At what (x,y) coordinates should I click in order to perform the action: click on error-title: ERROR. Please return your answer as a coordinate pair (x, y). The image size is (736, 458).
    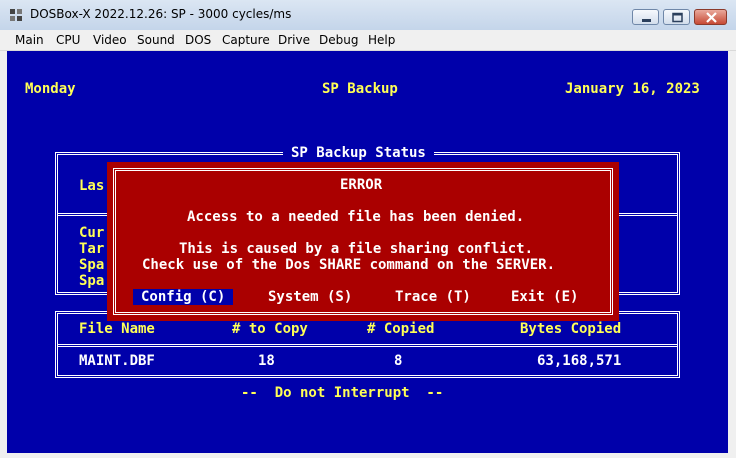
    Looking at the image, I should click on (361, 185).